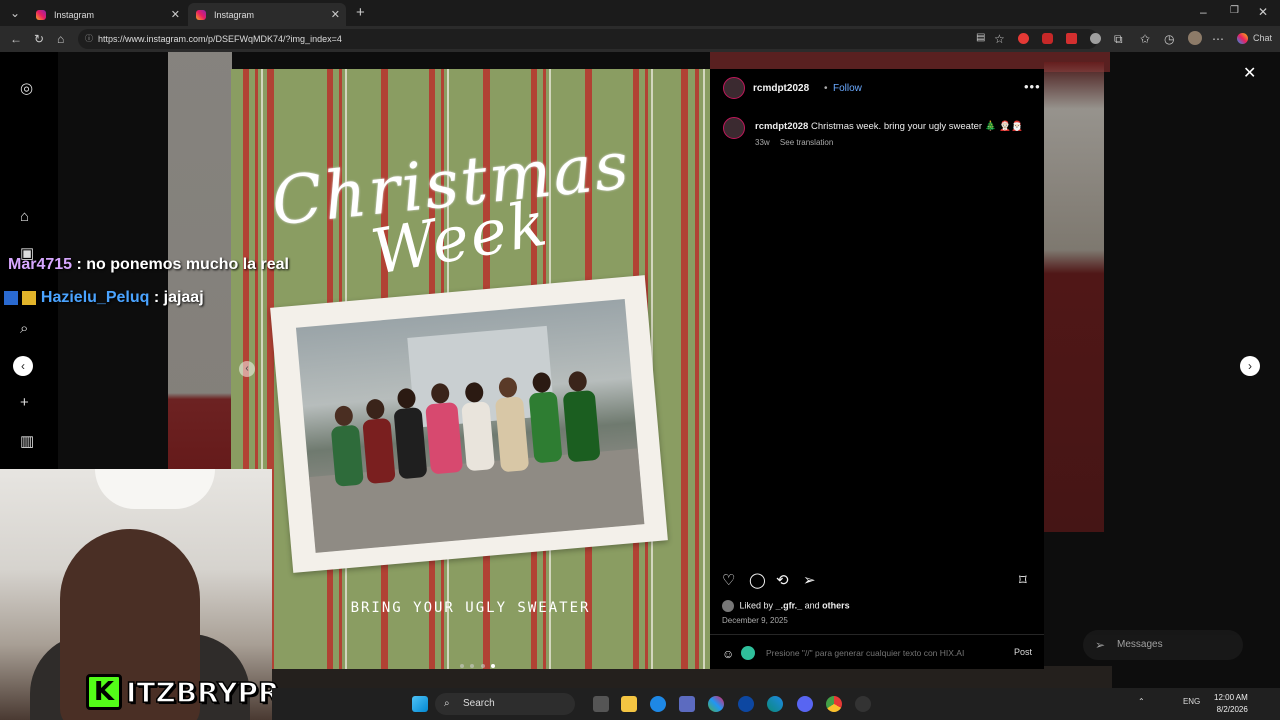 This screenshot has width=1280, height=720. Describe the element at coordinates (477, 662) in the screenshot. I see `carousel-indicator` at that location.